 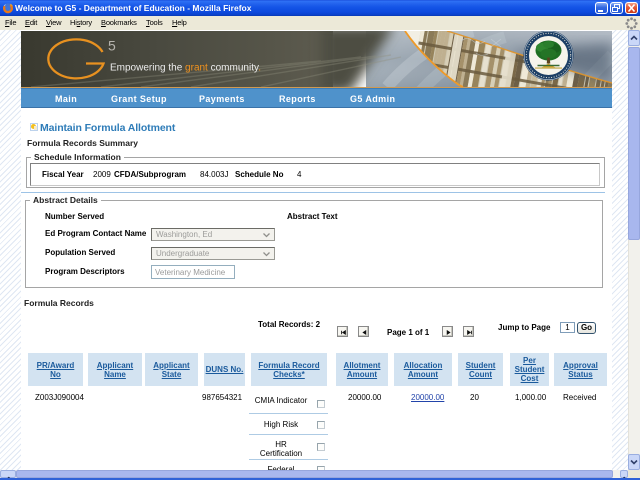 I want to click on svg-text:Empowering the grant community: Empowering the grant community., so click(x=185, y=68).